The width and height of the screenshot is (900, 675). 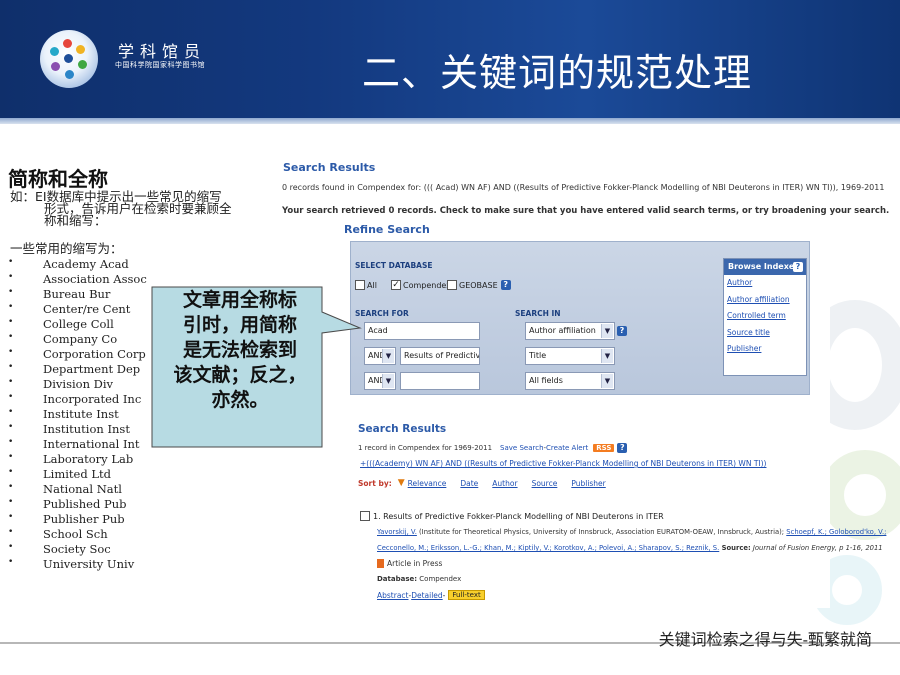 What do you see at coordinates (521, 448) in the screenshot?
I see `save-search-link: Save Search` at bounding box center [521, 448].